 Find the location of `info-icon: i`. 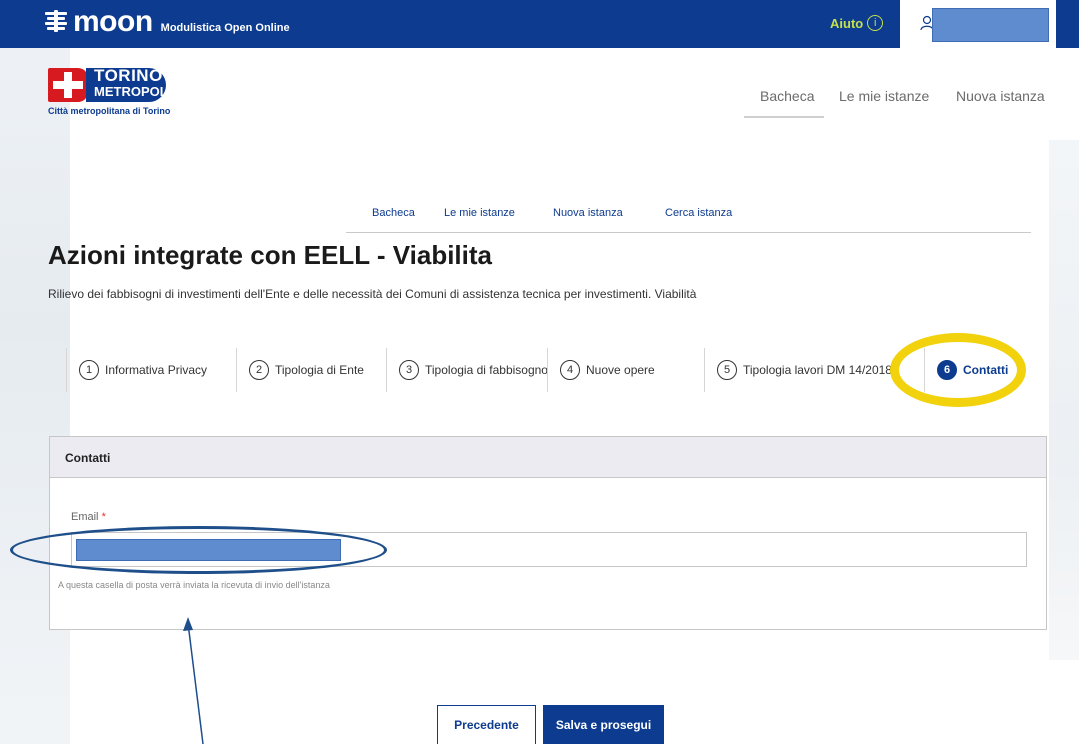

info-icon: i is located at coordinates (875, 23).